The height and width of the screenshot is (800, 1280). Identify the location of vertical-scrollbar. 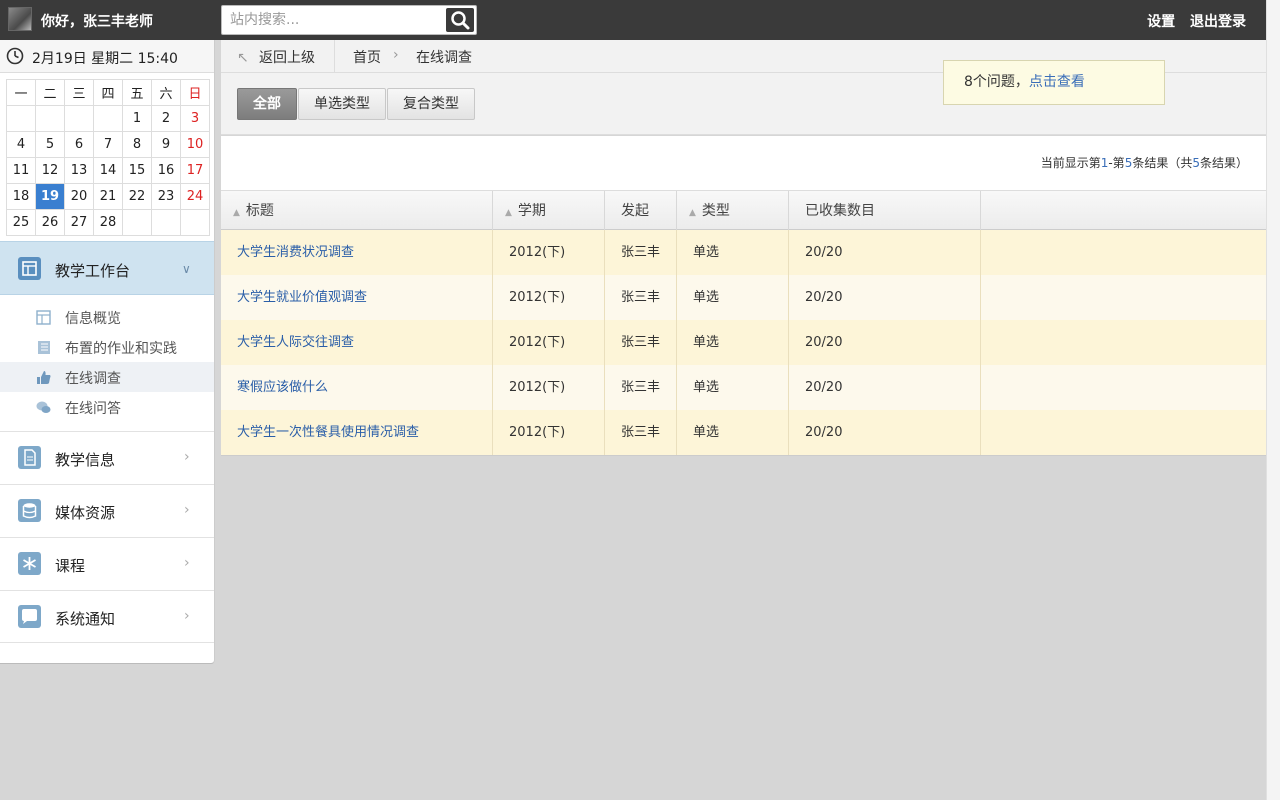
(1273, 400).